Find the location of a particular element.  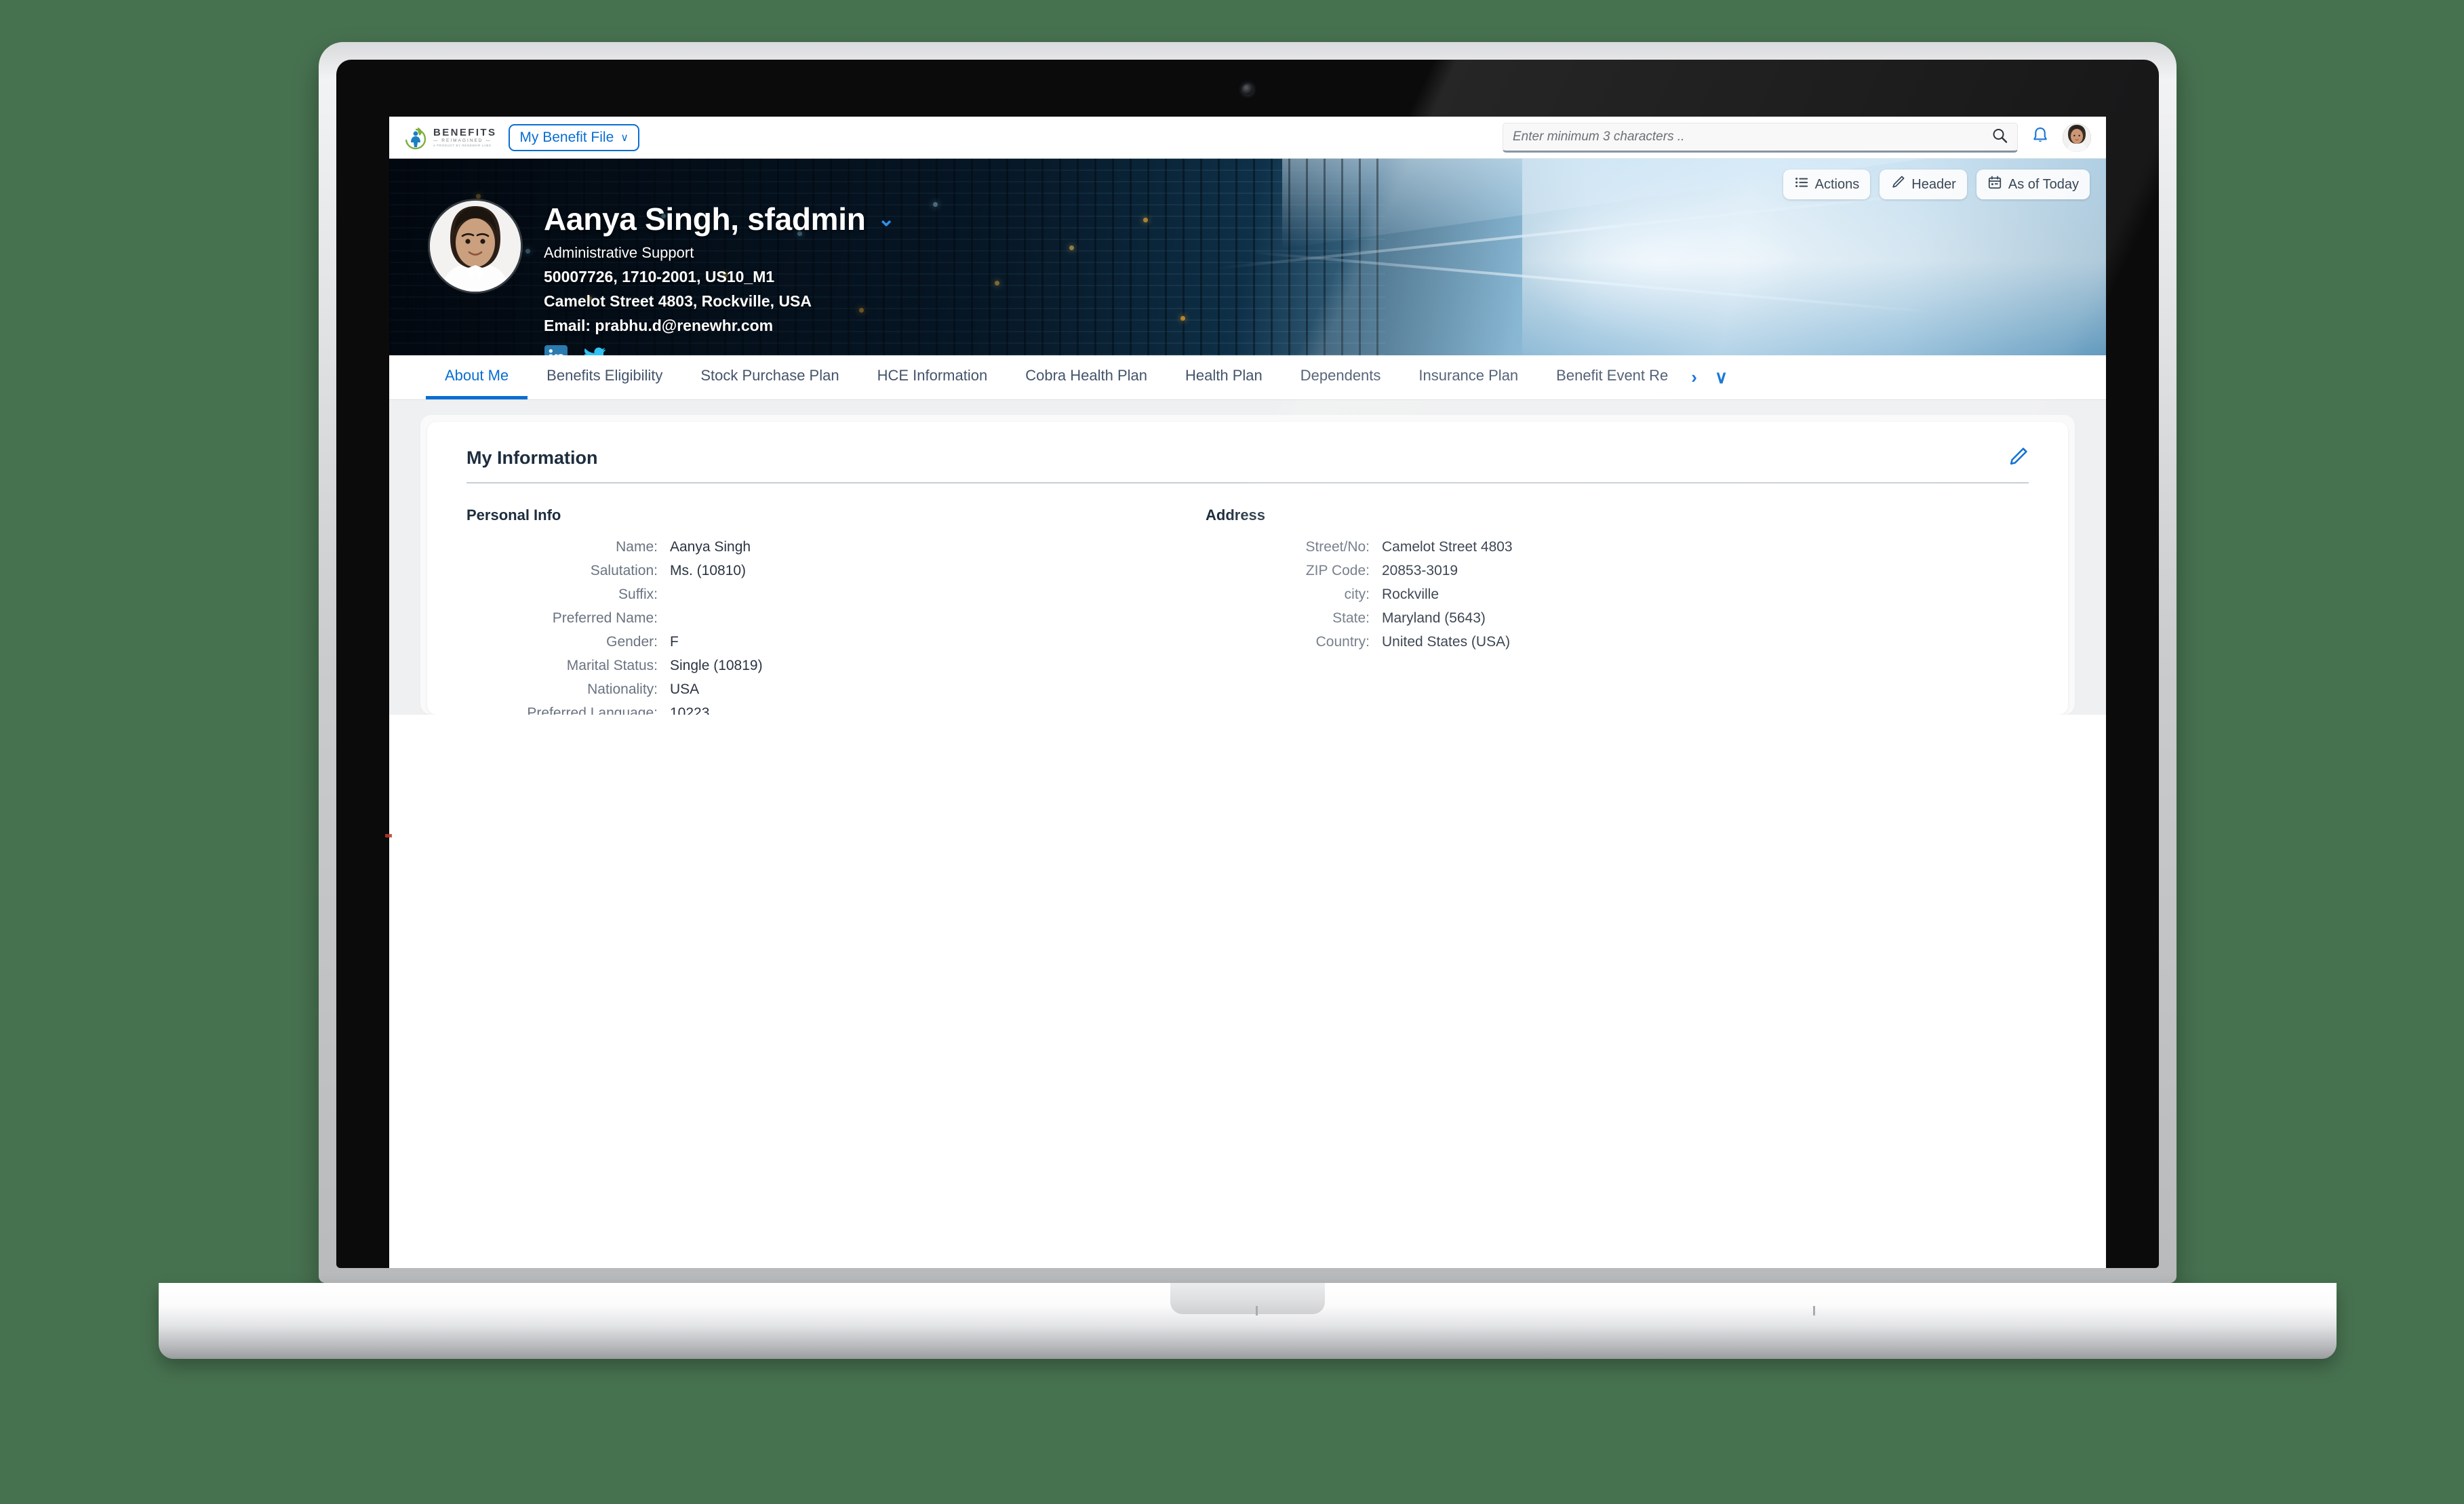

pencil-icon is located at coordinates (2018, 458).